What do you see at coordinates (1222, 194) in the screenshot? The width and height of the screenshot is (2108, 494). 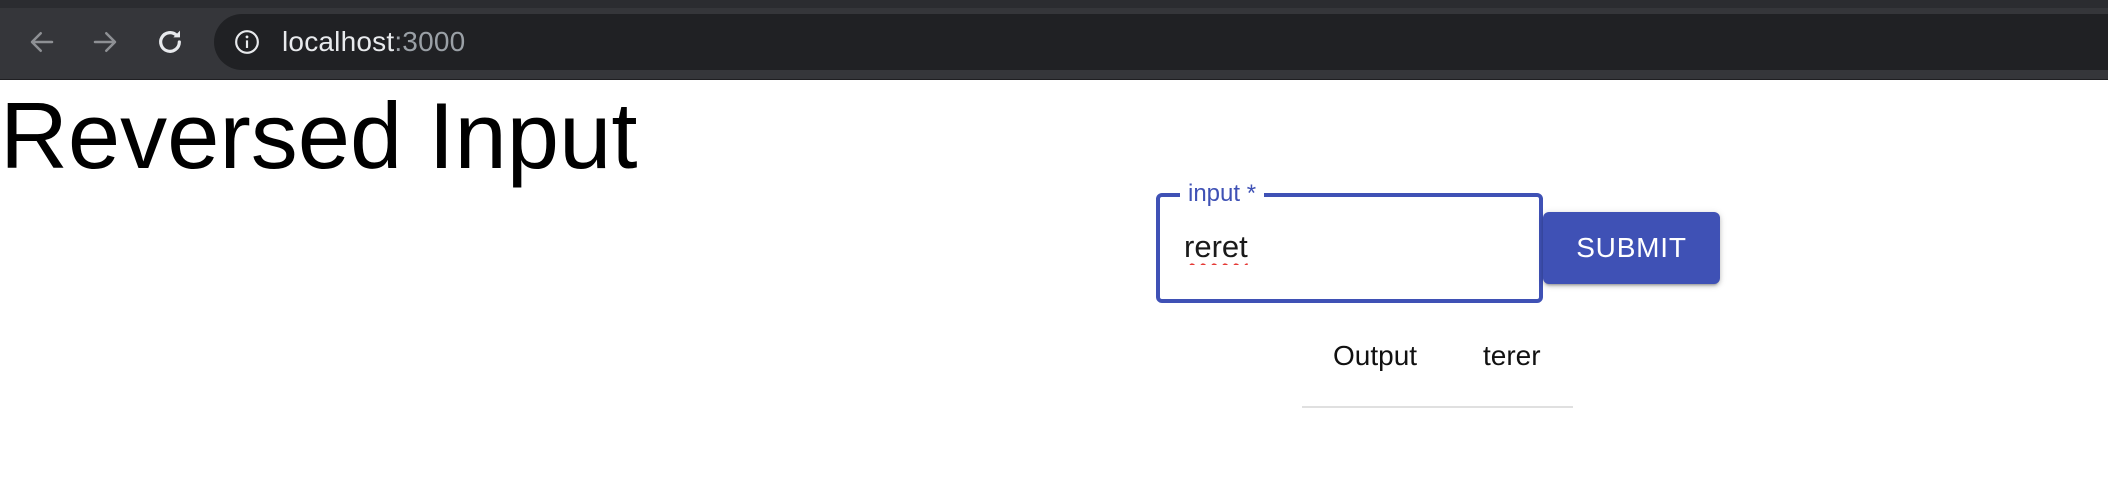 I see `input-label: input *` at bounding box center [1222, 194].